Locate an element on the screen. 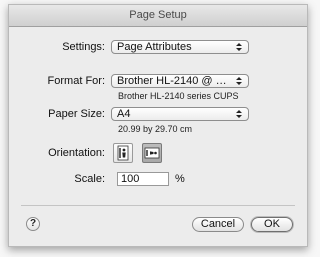 The height and width of the screenshot is (257, 320). settings-popup: Page Attributes is located at coordinates (180, 47).